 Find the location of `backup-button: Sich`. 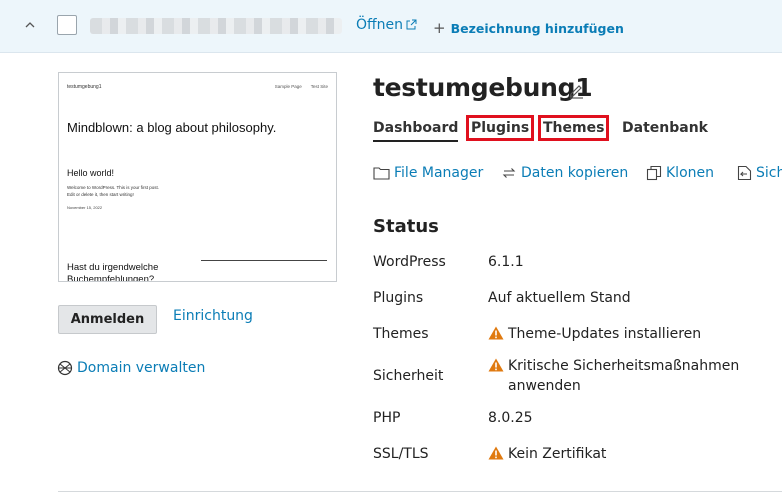

backup-button: Sich is located at coordinates (759, 173).